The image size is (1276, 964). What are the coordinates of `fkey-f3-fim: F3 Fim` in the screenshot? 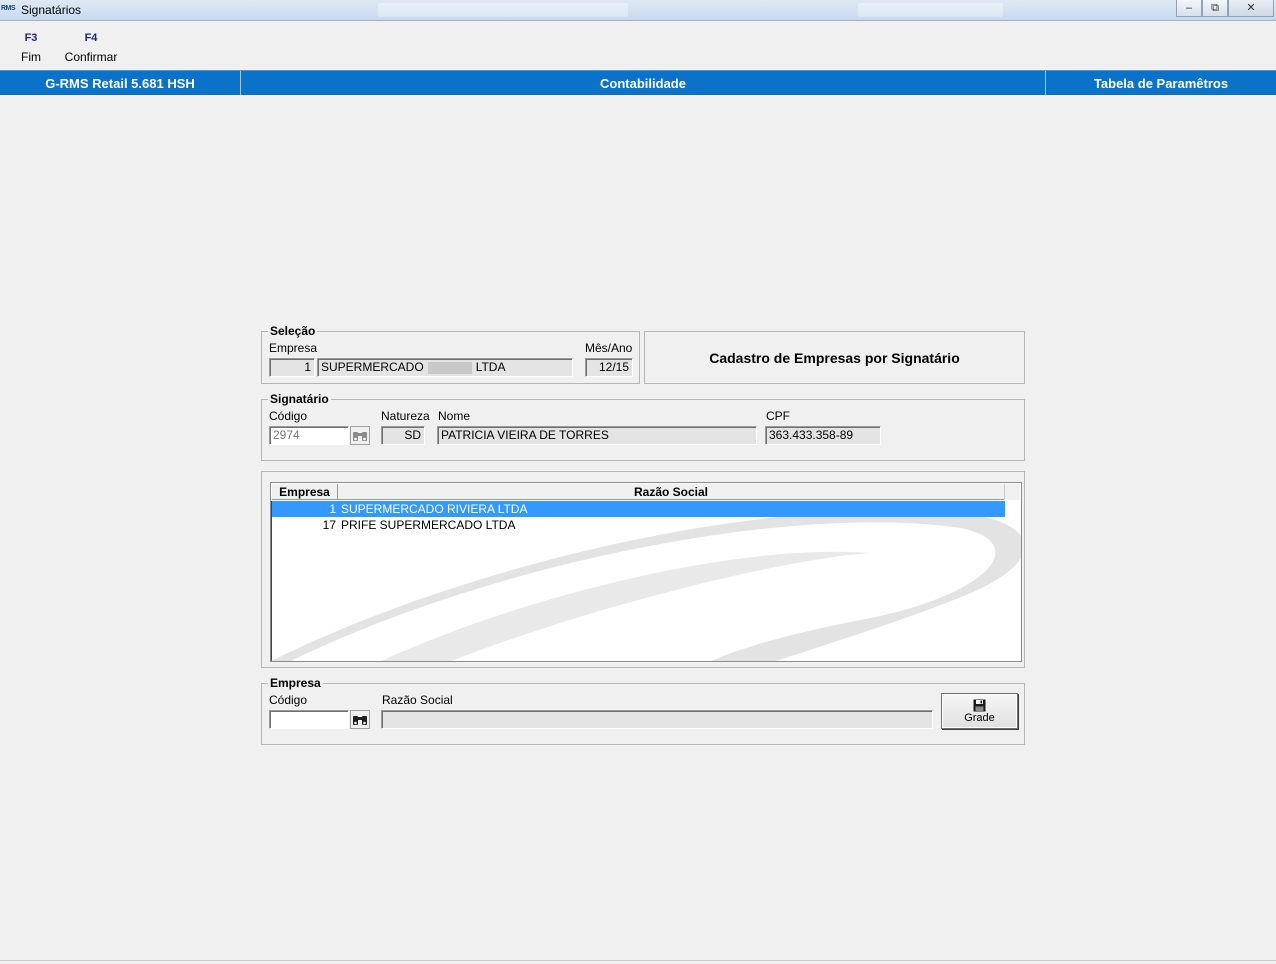 It's located at (31, 48).